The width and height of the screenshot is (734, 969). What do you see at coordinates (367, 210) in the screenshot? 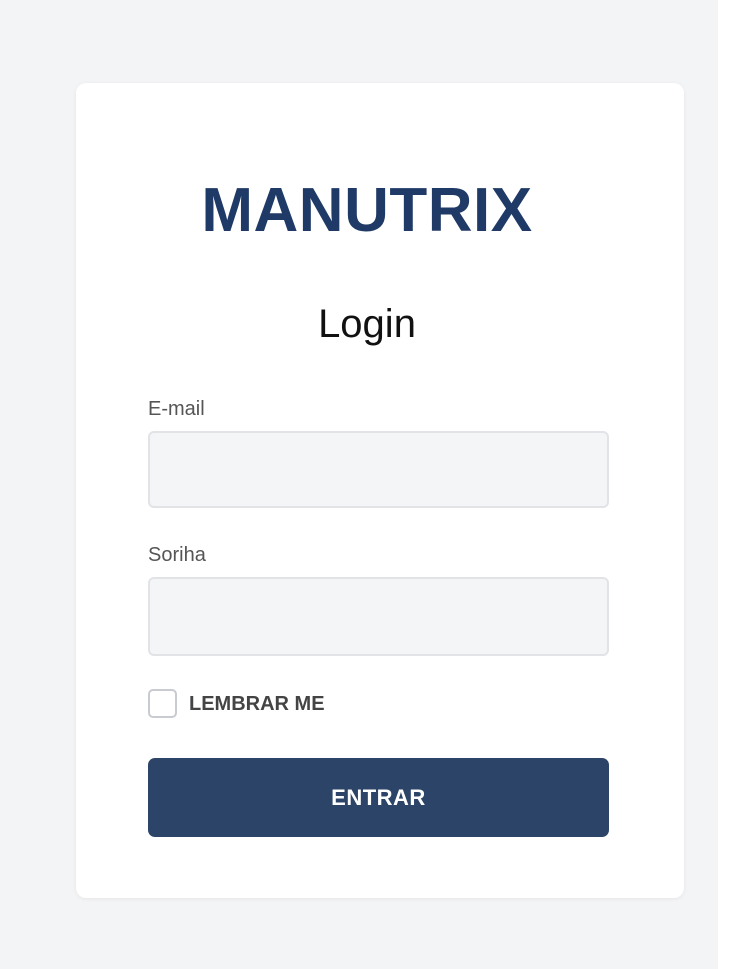
I see `brand-logo: MANUTRIX` at bounding box center [367, 210].